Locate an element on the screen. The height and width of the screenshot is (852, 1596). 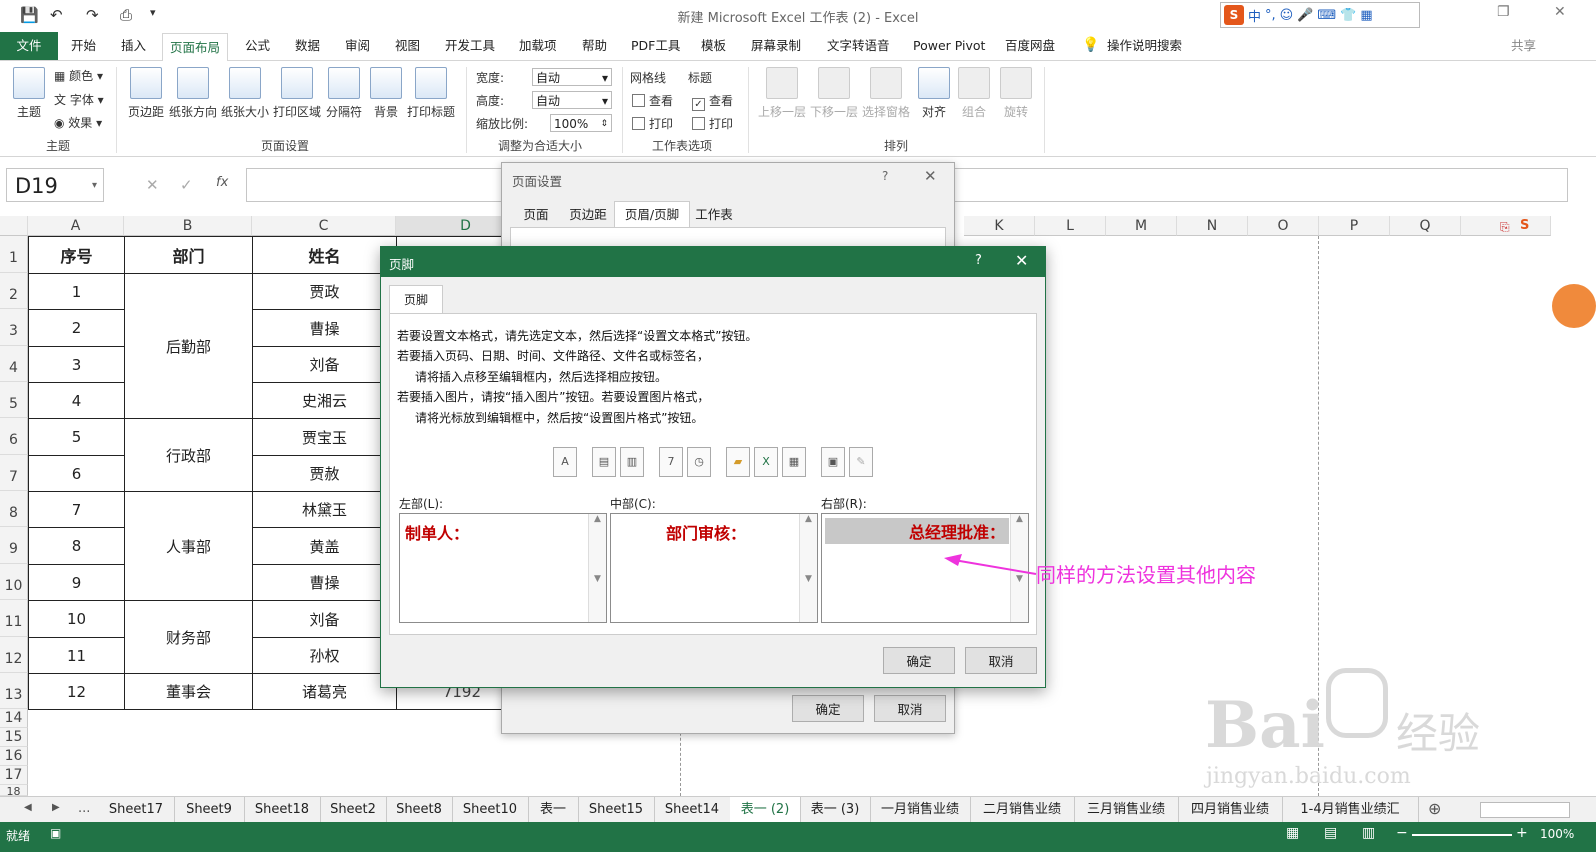
help-icon: ? is located at coordinates (978, 260).